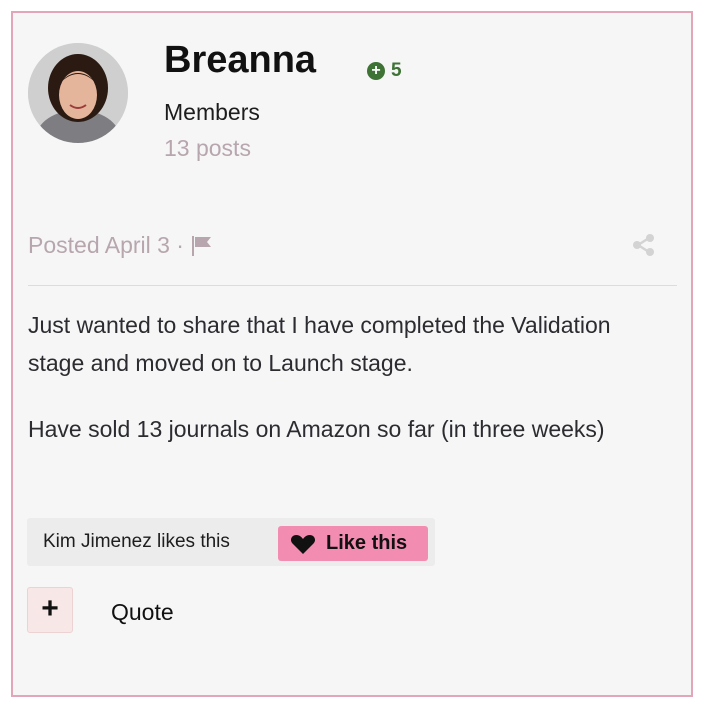 The height and width of the screenshot is (706, 704). What do you see at coordinates (231, 542) in the screenshot?
I see `reactions-bar: Kim Jimenez likes this Like this` at bounding box center [231, 542].